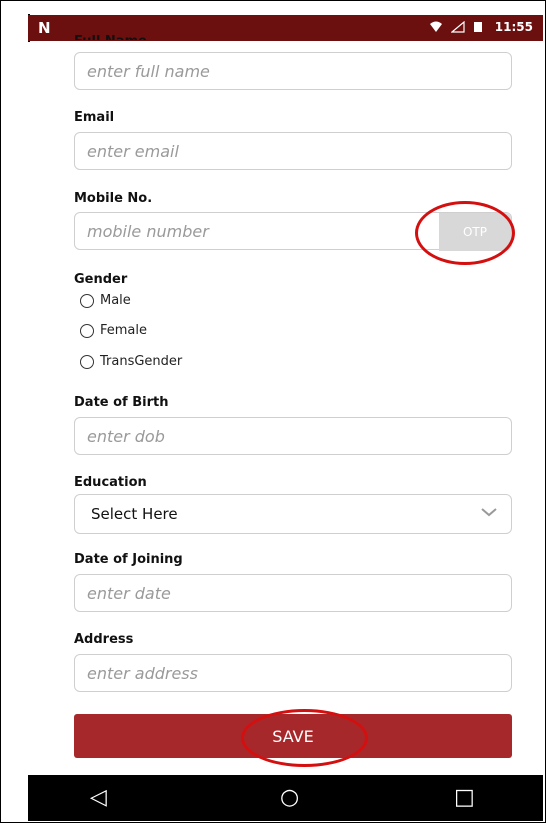 The height and width of the screenshot is (823, 546). I want to click on chevron-down-icon, so click(489, 513).